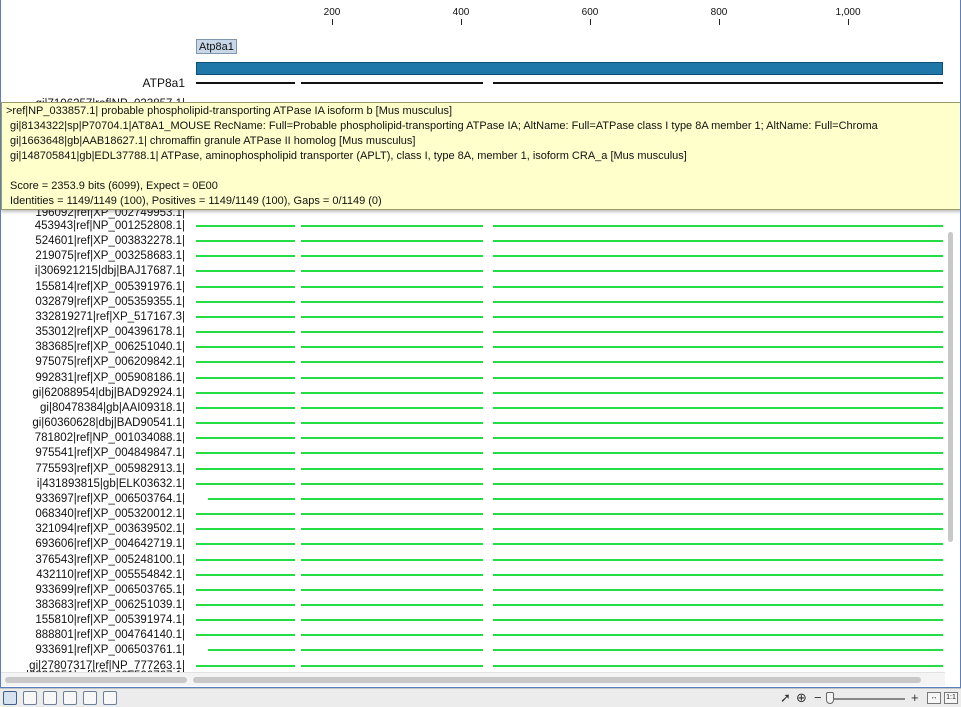  What do you see at coordinates (110, 635) in the screenshot?
I see `row-label: 888801|ref|XP_004764140.1|` at bounding box center [110, 635].